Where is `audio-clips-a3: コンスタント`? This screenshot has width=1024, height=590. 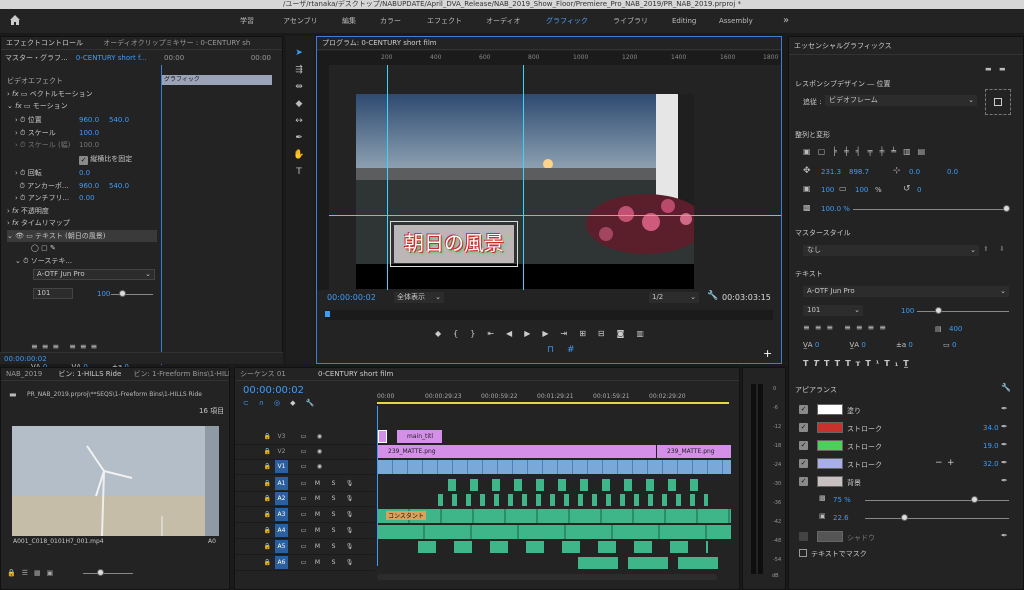 audio-clips-a3: コンスタント is located at coordinates (554, 516).